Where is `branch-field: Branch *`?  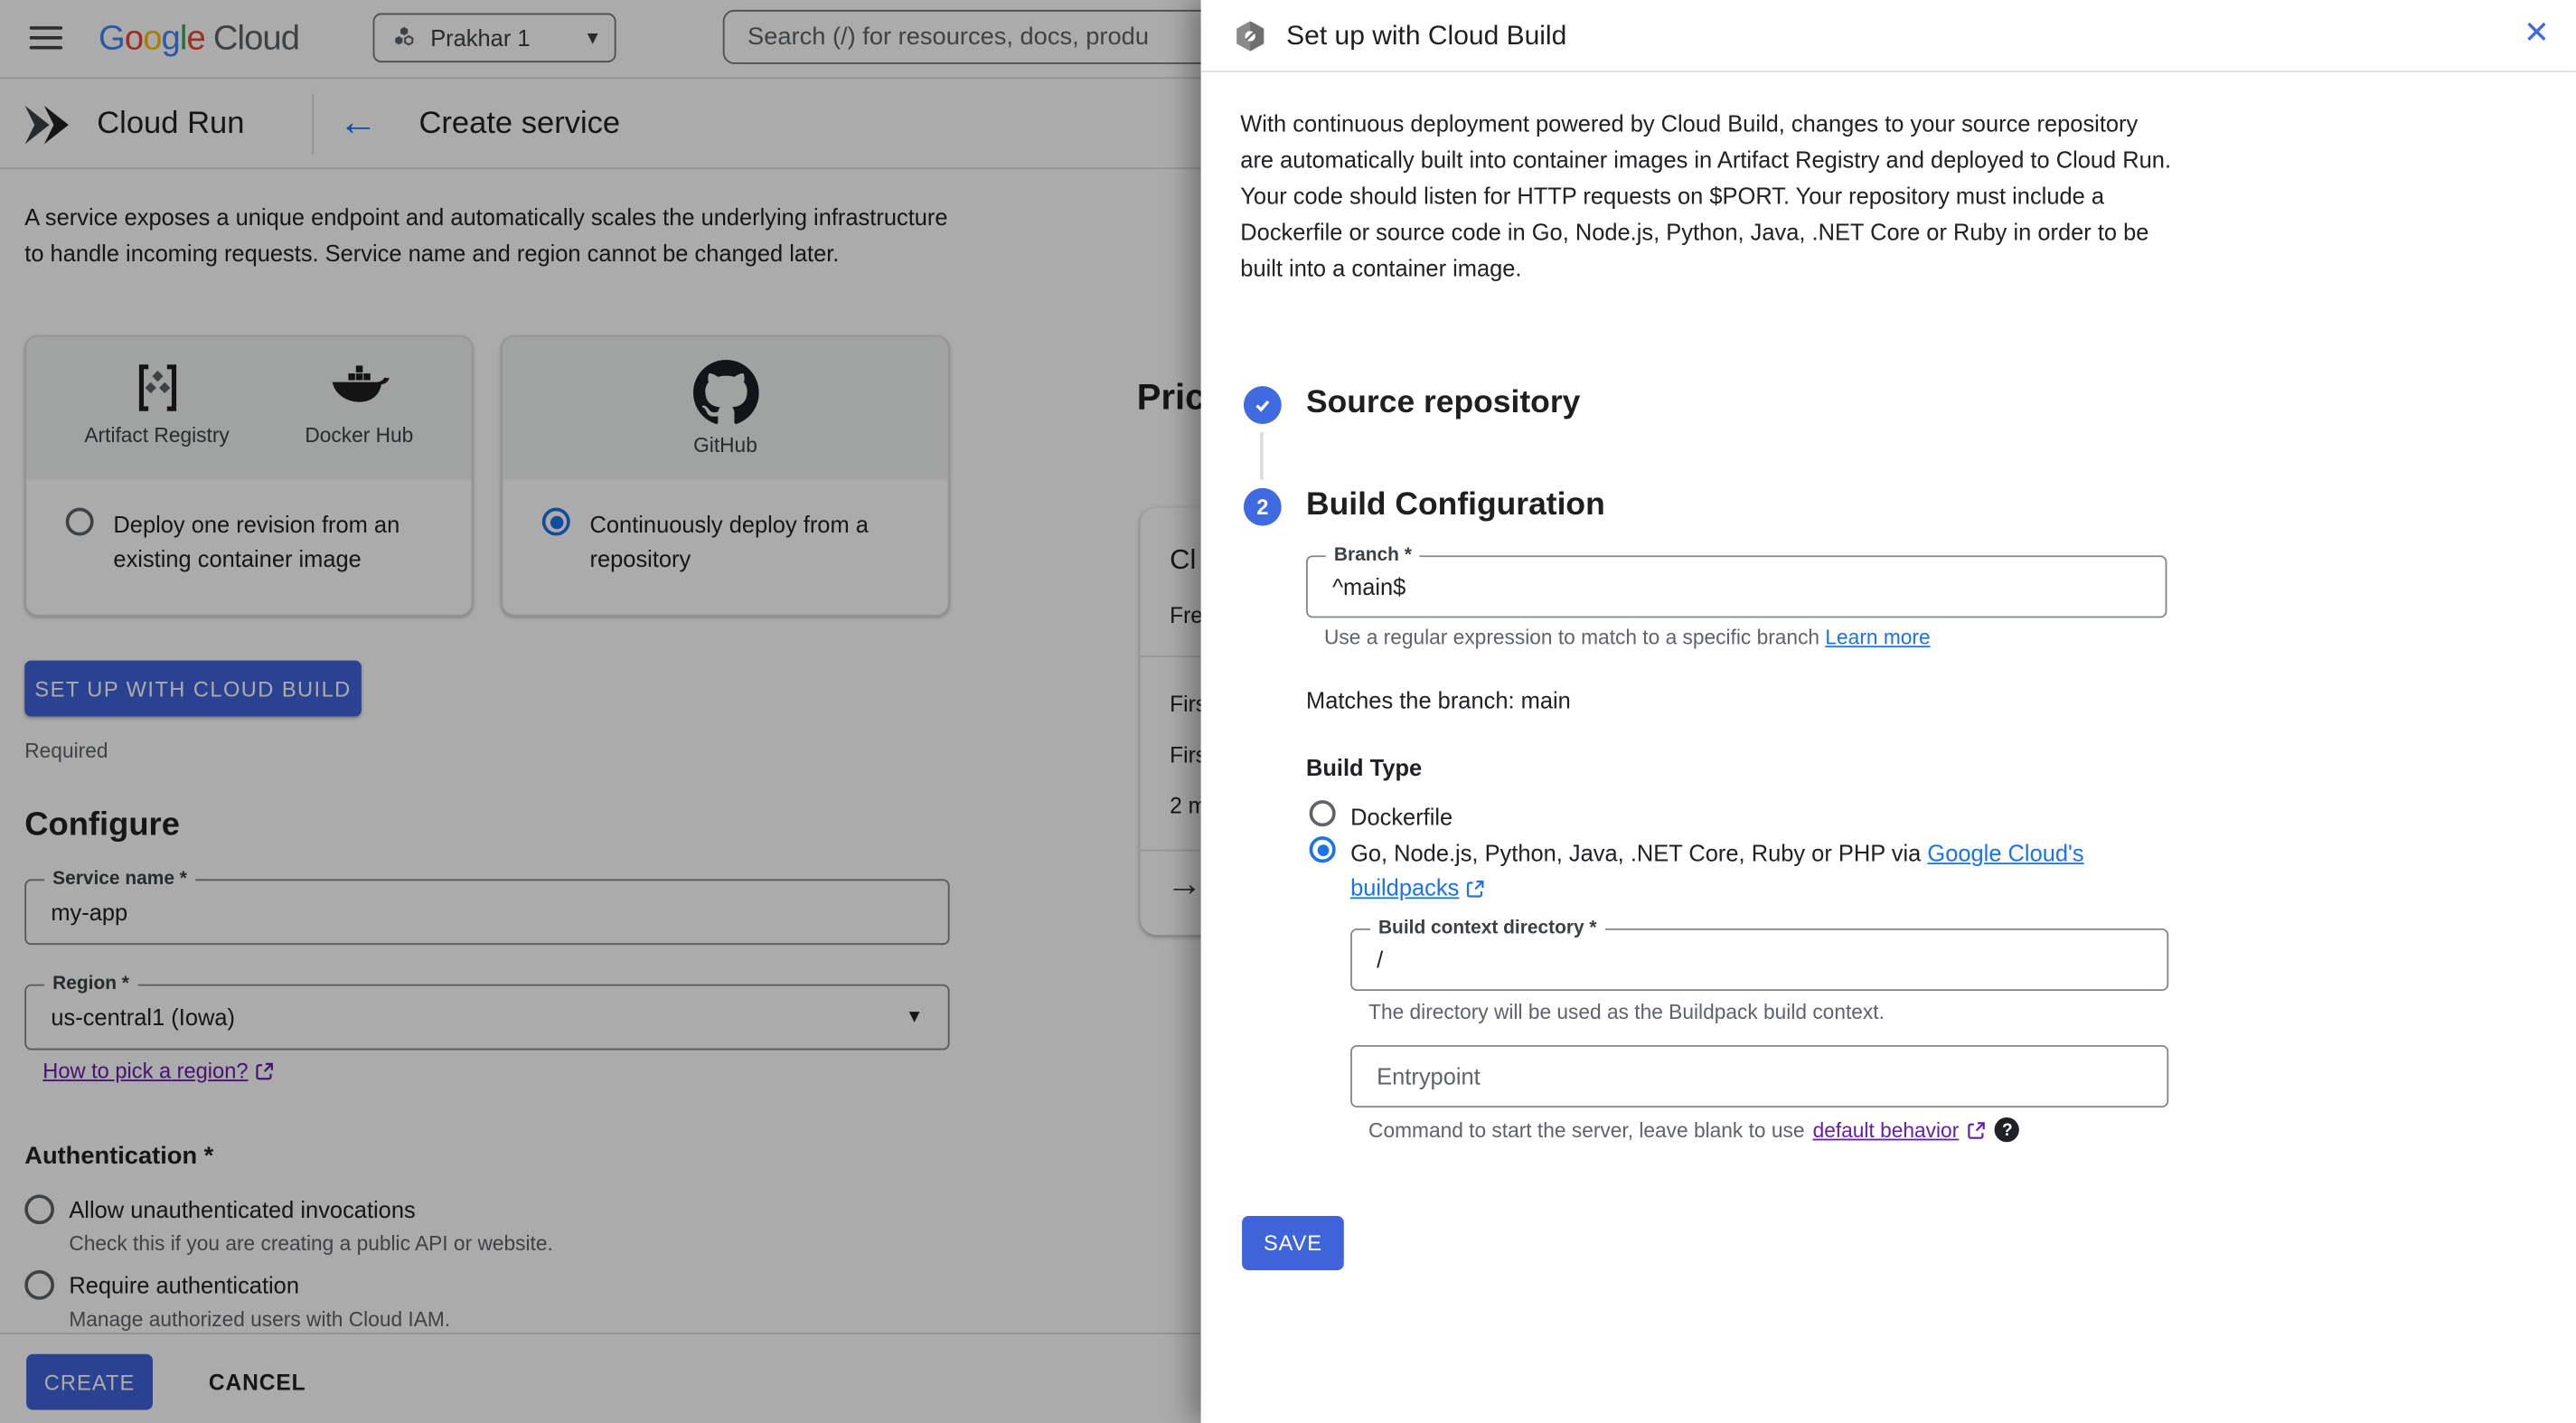 branch-field: Branch * is located at coordinates (1736, 581).